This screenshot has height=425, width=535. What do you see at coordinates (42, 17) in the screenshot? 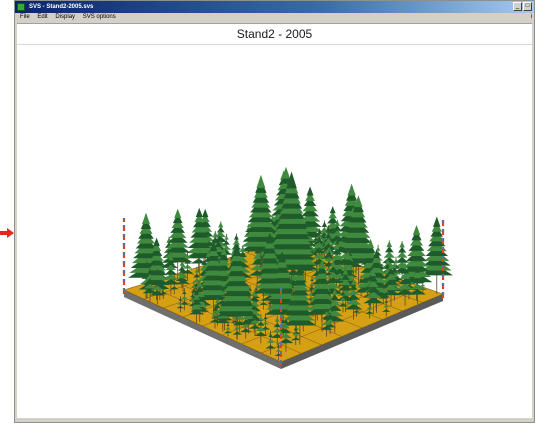
I see `menu-edit: Edit` at bounding box center [42, 17].